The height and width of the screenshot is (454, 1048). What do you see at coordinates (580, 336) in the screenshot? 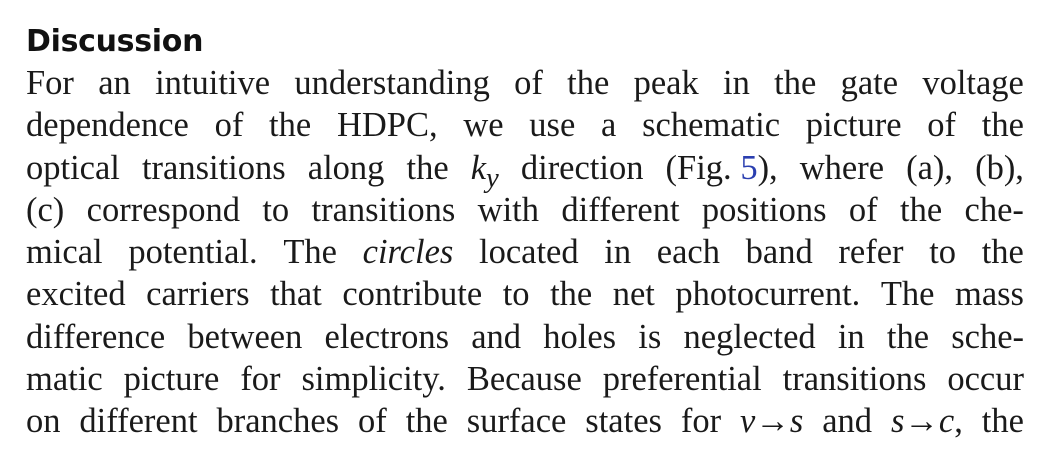
I see `word: holes` at bounding box center [580, 336].